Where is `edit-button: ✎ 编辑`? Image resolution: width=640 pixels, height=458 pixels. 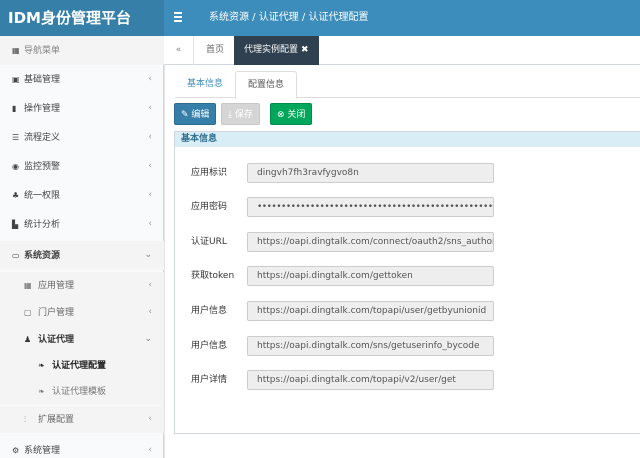
edit-button: ✎ 编辑 is located at coordinates (195, 114).